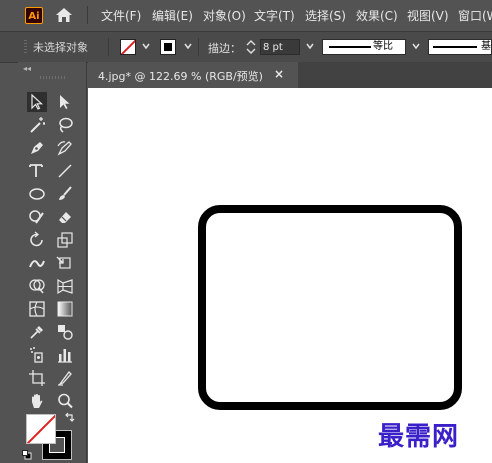  Describe the element at coordinates (37, 125) in the screenshot. I see `magic-wand-tool-icon` at that location.